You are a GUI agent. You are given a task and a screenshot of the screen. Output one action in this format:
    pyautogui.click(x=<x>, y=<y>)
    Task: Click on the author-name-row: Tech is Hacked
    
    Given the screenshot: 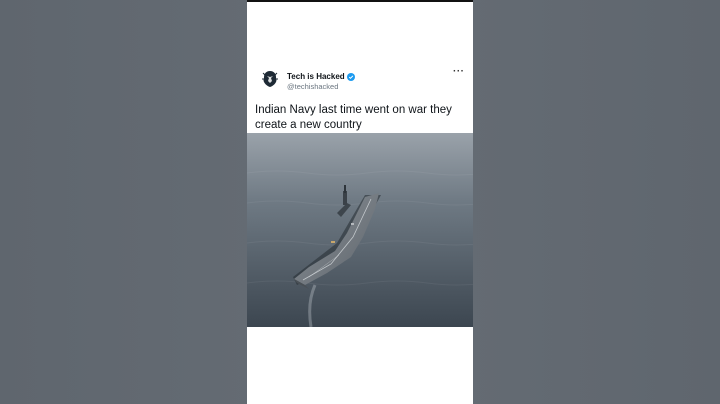 What is the action you would take?
    pyautogui.click(x=321, y=76)
    